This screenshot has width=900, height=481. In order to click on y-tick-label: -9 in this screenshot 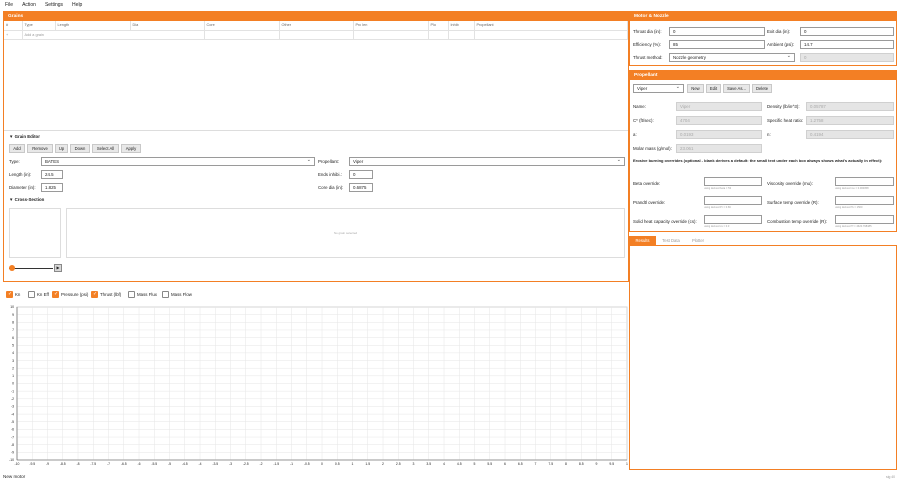, I will do `click(12, 453)`.